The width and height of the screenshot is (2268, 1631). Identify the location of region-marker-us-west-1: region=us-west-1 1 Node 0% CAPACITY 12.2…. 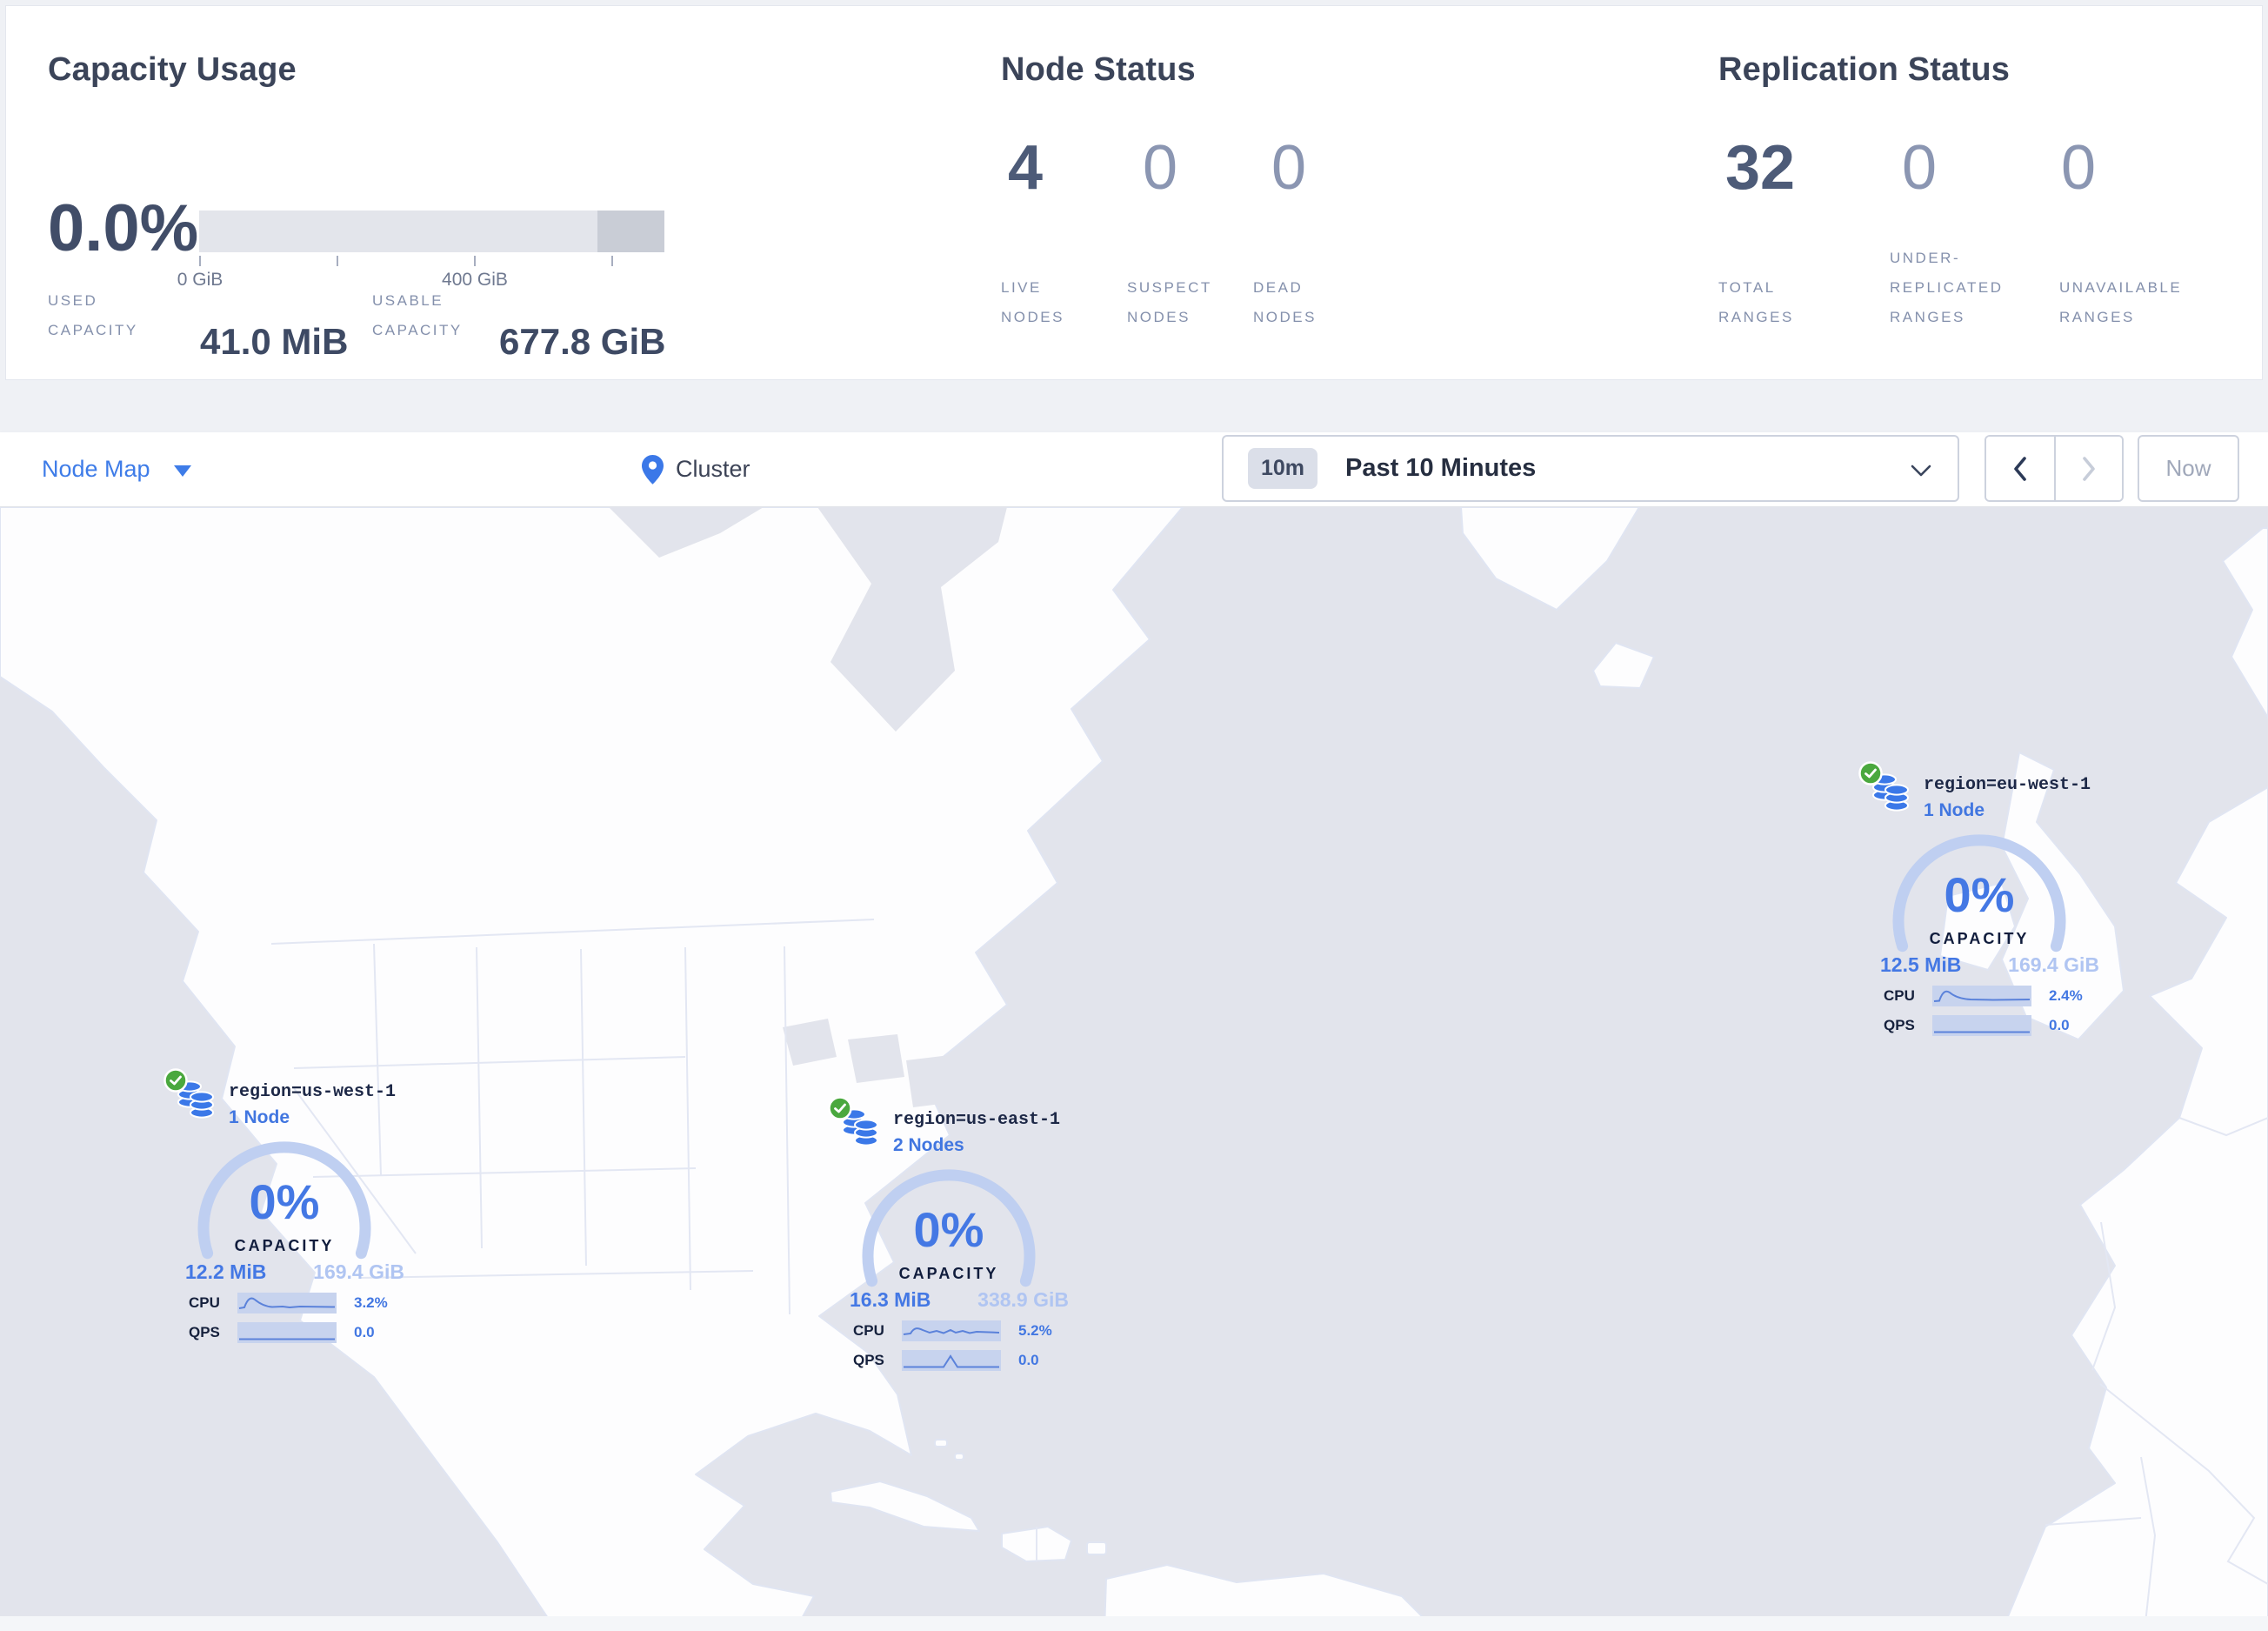
(289, 1212).